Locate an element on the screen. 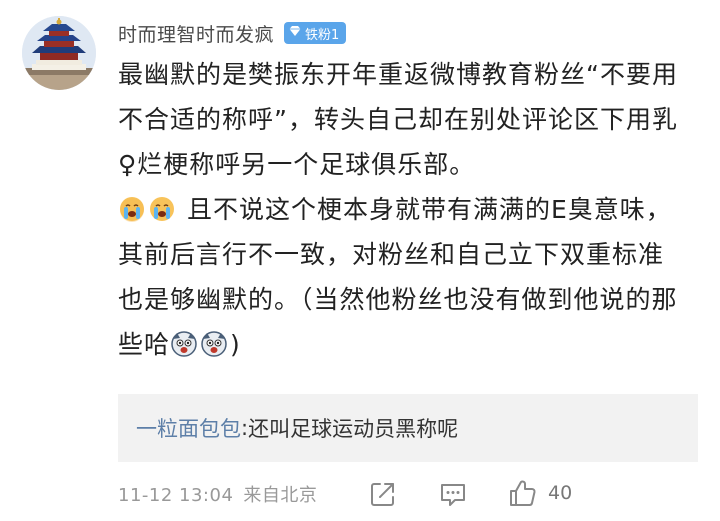 This screenshot has height=521, width=720. temple-of-heaven-avatar-image is located at coordinates (59, 53).